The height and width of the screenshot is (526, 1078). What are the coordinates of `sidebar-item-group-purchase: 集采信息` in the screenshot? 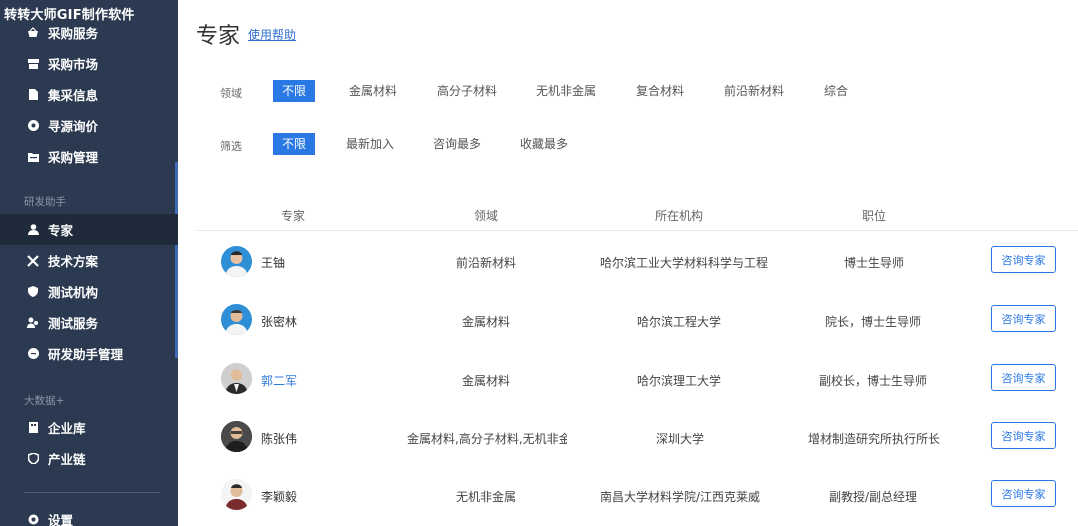 It's located at (89, 94).